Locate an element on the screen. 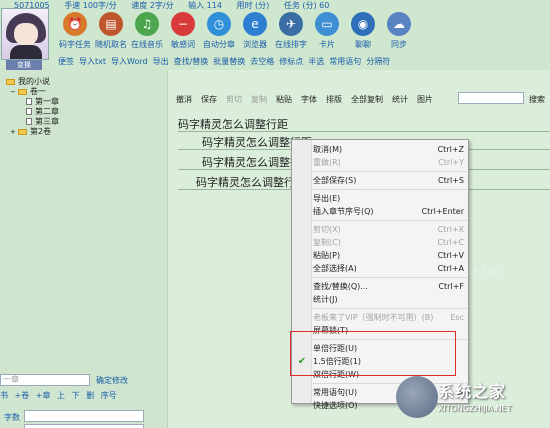 This screenshot has height=428, width=550. context-menu-item: 全部选择(A) Ctrl+A is located at coordinates (390, 268).